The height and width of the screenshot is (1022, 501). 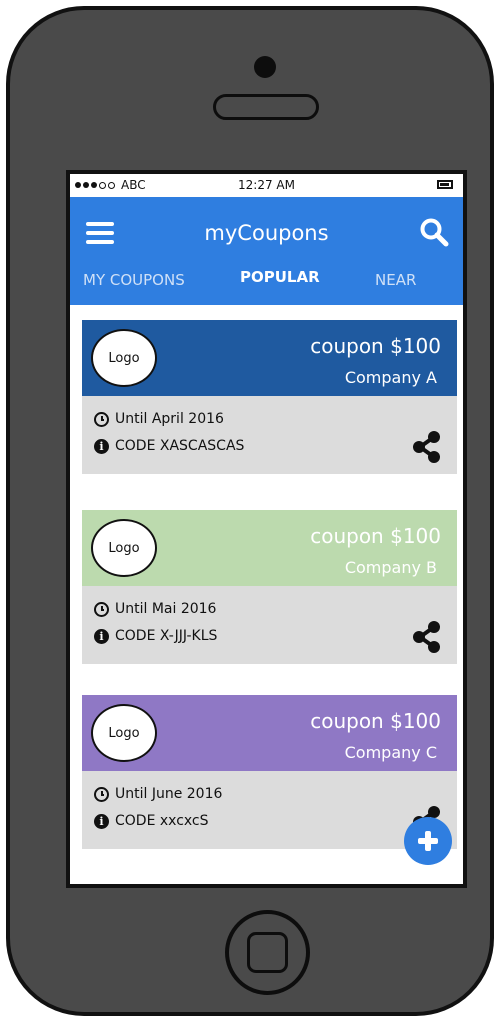 I want to click on battery-icon, so click(x=445, y=184).